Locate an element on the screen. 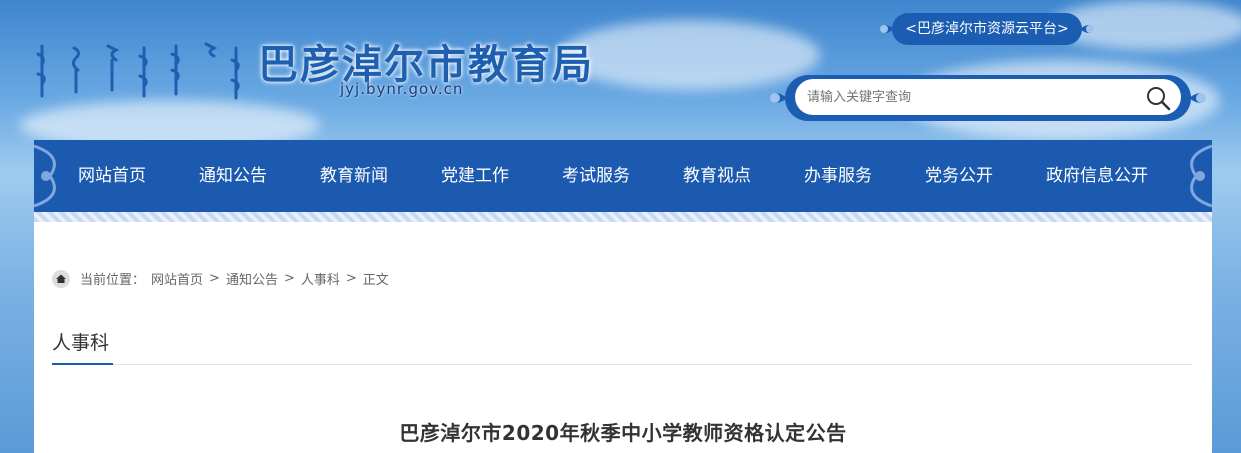 The image size is (1241, 453). breadcrumb-label: 当前位置： is located at coordinates (113, 280).